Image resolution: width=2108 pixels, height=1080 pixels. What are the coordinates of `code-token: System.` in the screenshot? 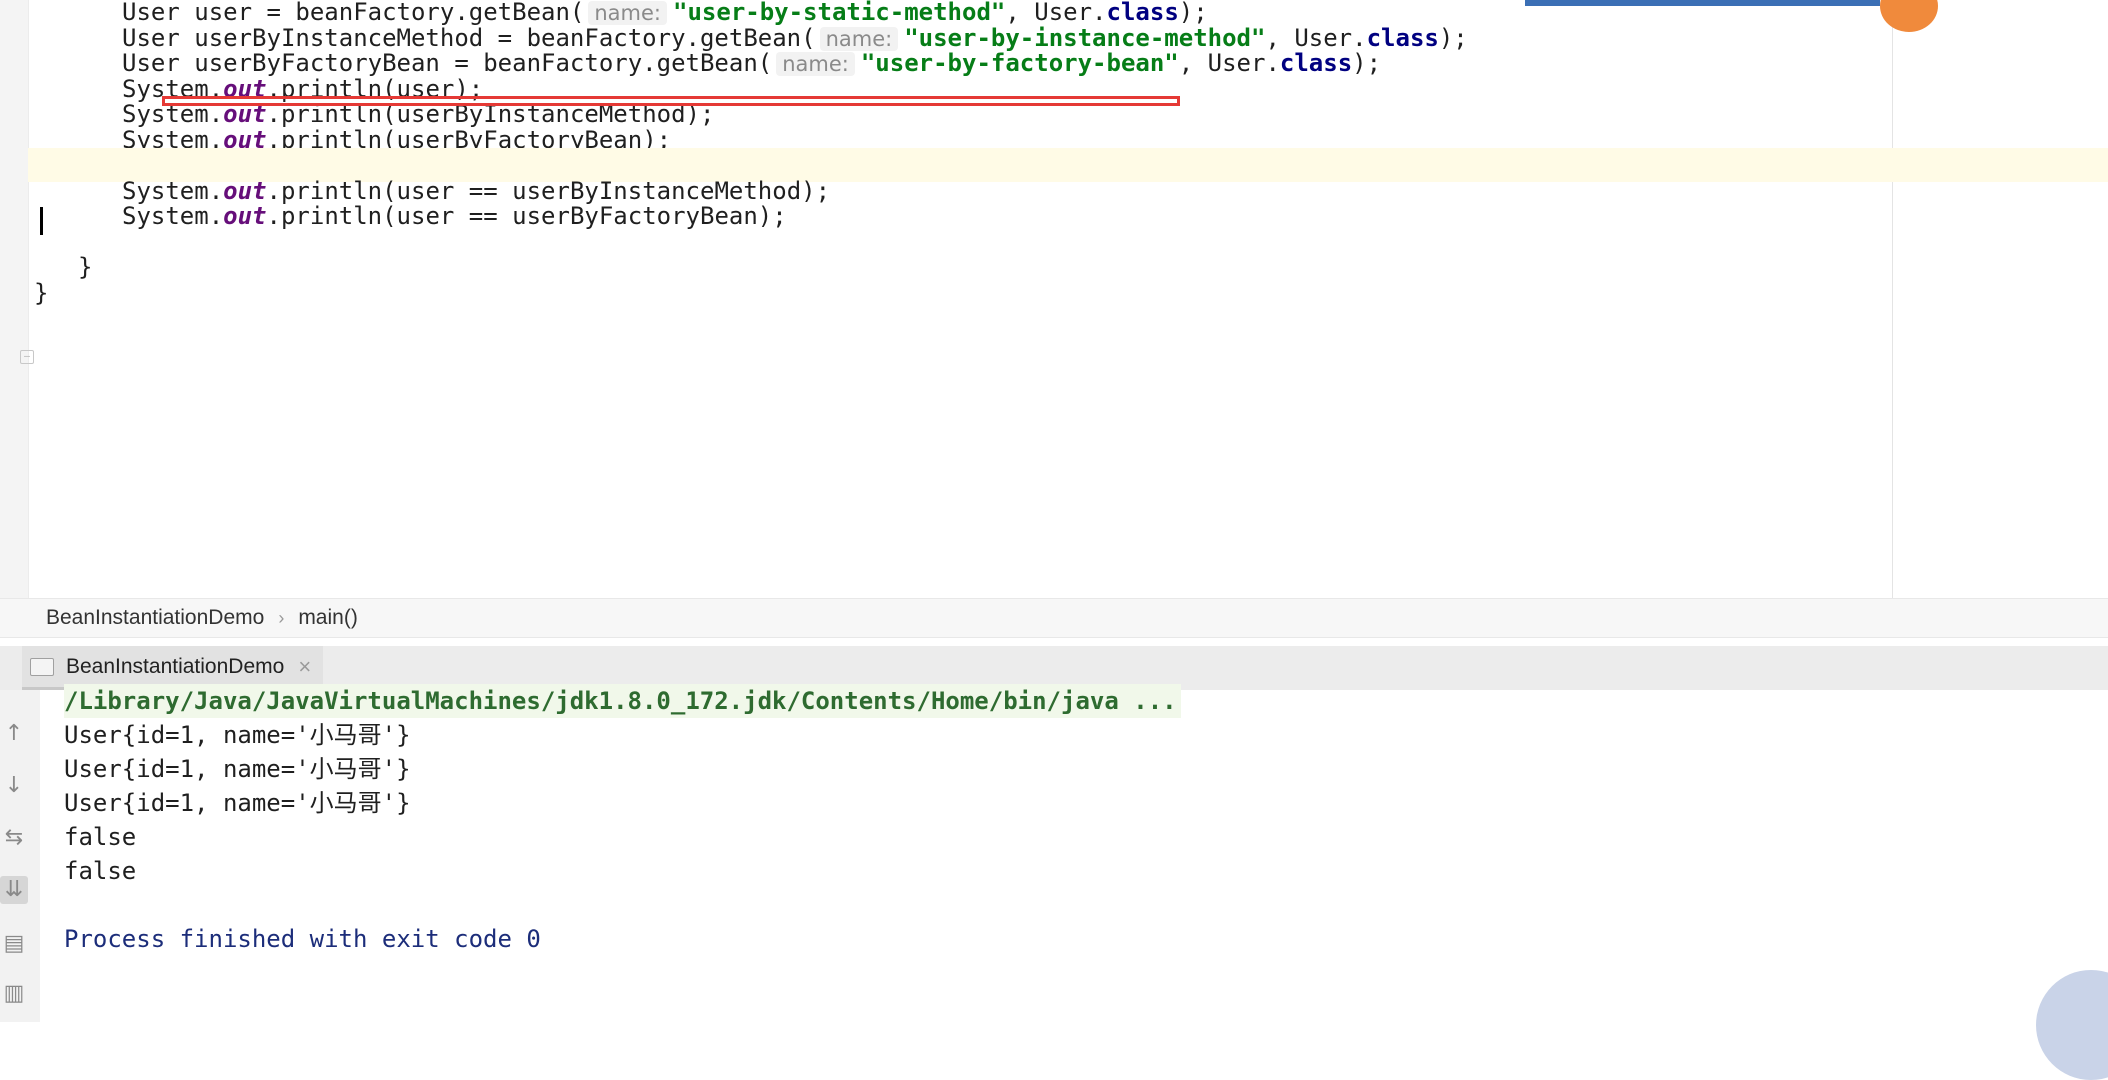 It's located at (173, 216).